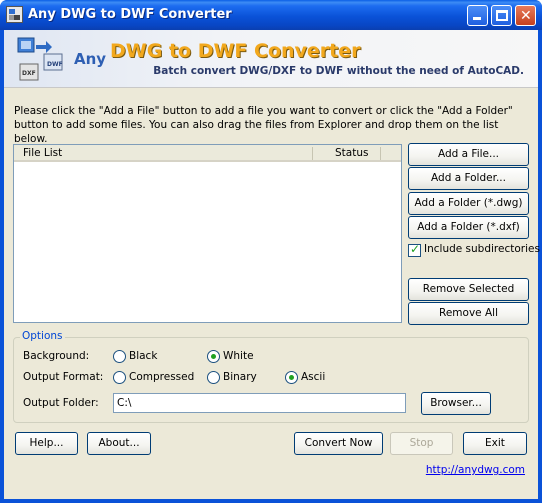 The image size is (542, 503). I want to click on website-link: http://anydwg.com, so click(475, 470).